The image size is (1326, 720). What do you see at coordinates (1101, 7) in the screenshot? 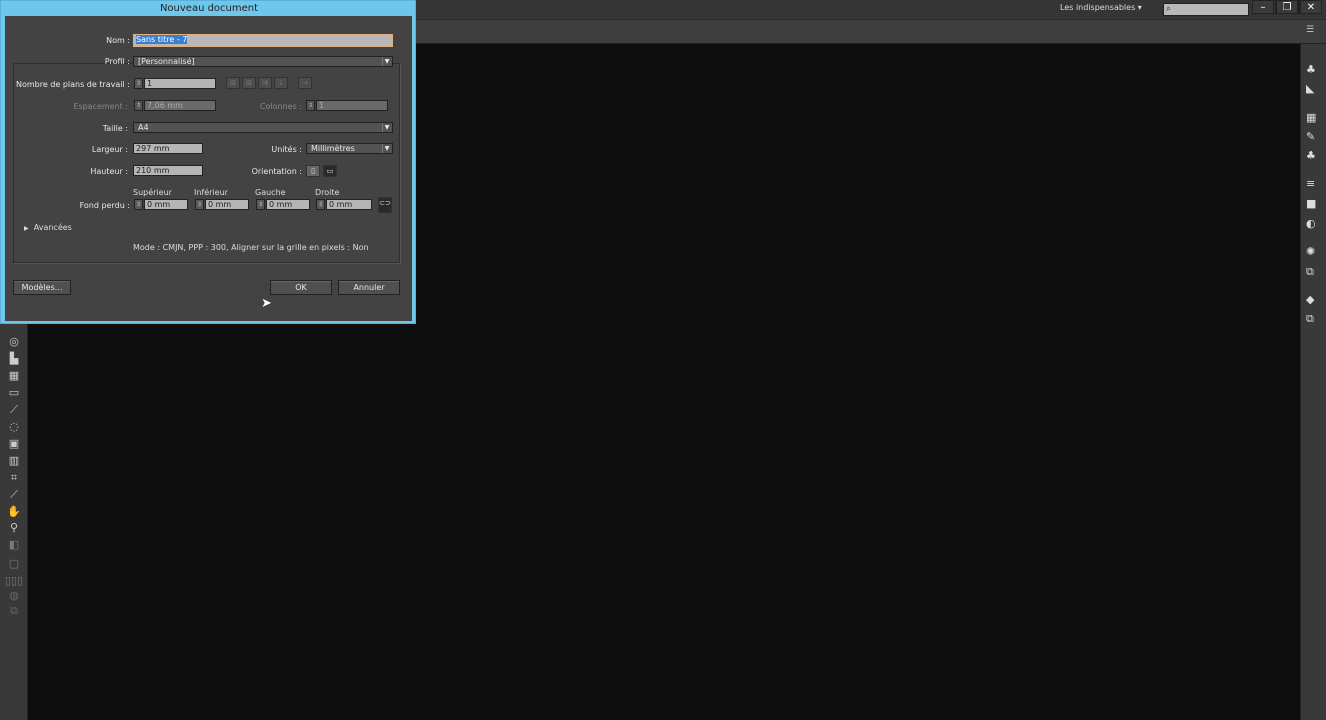
I see `workspace-switcher: Les indispensables ▾` at bounding box center [1101, 7].